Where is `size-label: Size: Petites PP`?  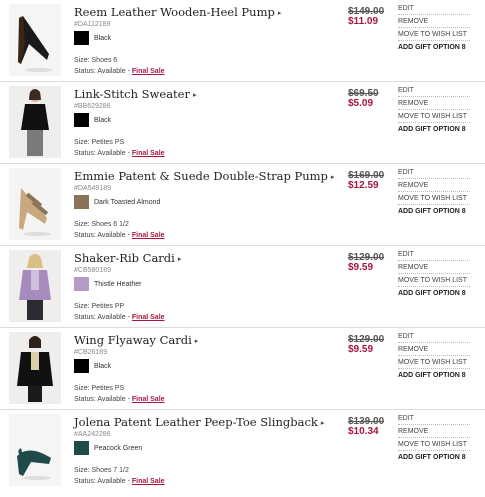
size-label: Size: Petites PP is located at coordinates (99, 306).